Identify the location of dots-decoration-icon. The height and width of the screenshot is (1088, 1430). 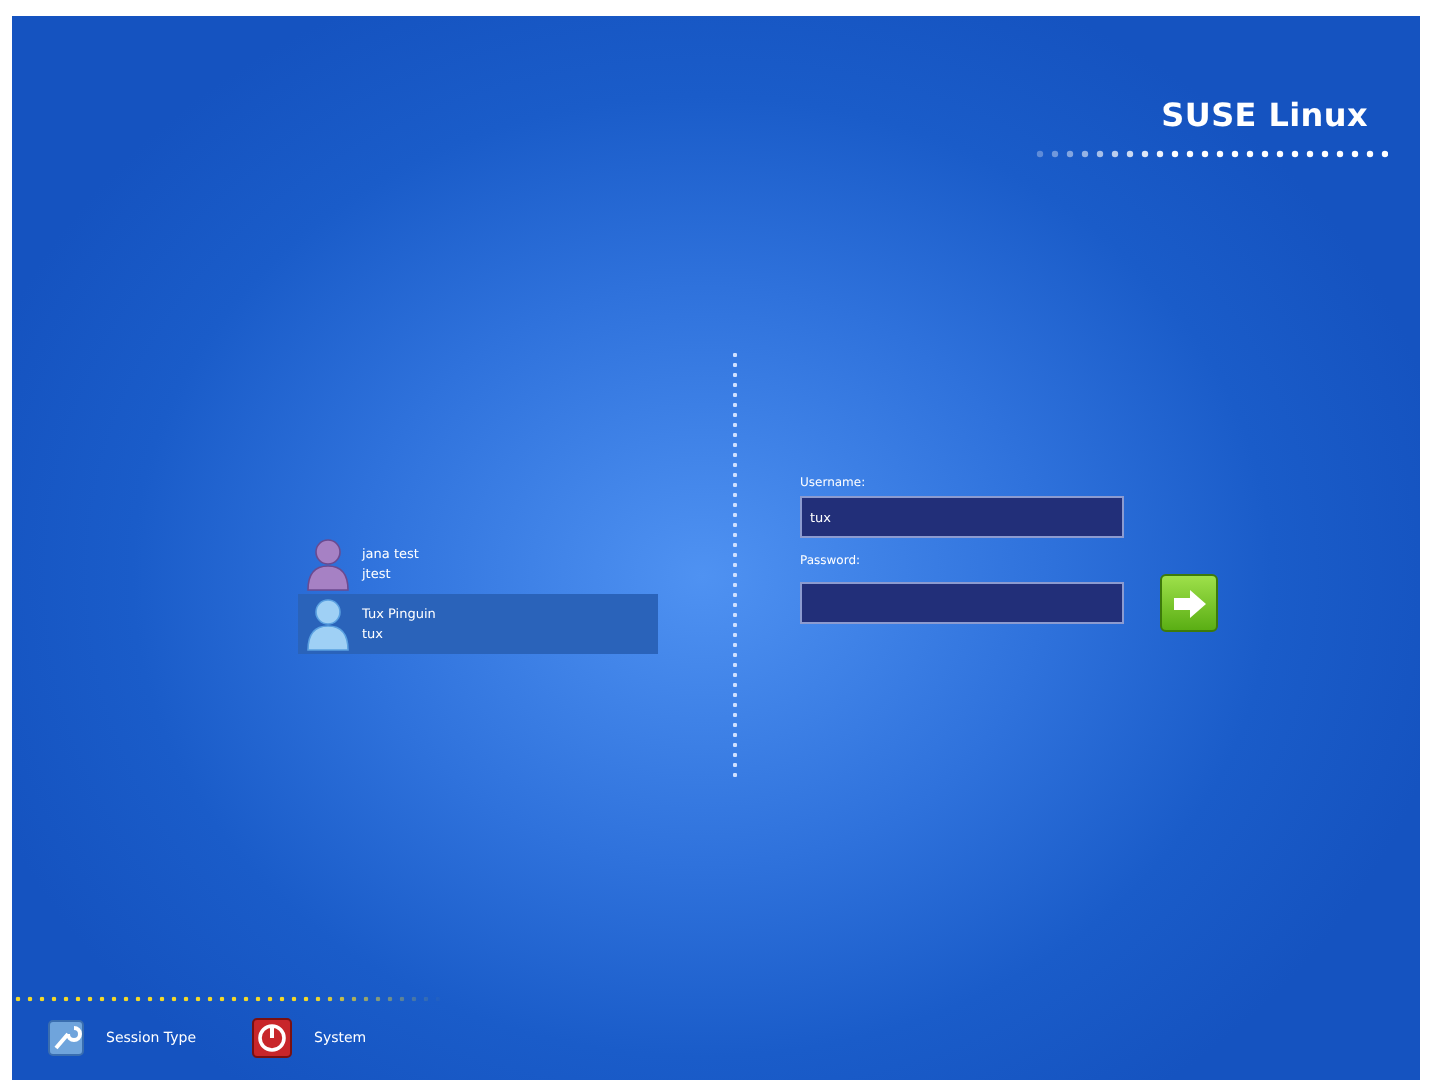
(1212, 154).